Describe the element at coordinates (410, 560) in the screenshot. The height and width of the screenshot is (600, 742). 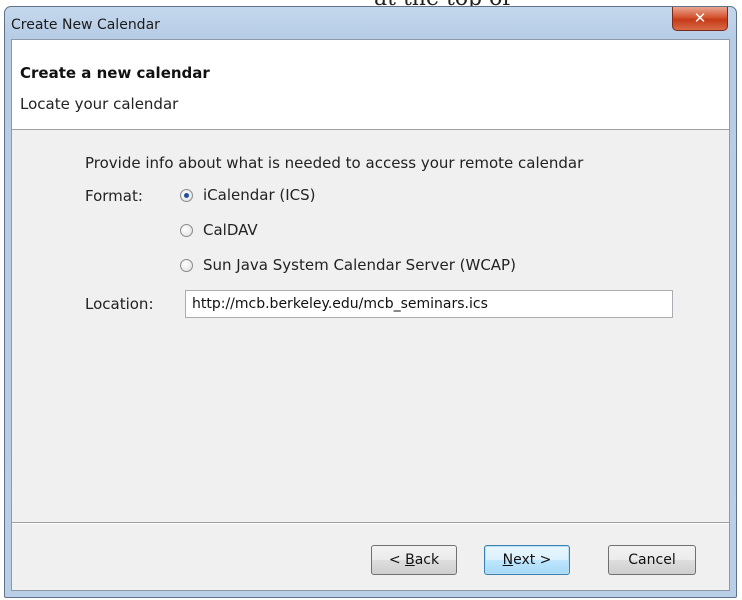
I see `back-label-mnemonic: B` at that location.